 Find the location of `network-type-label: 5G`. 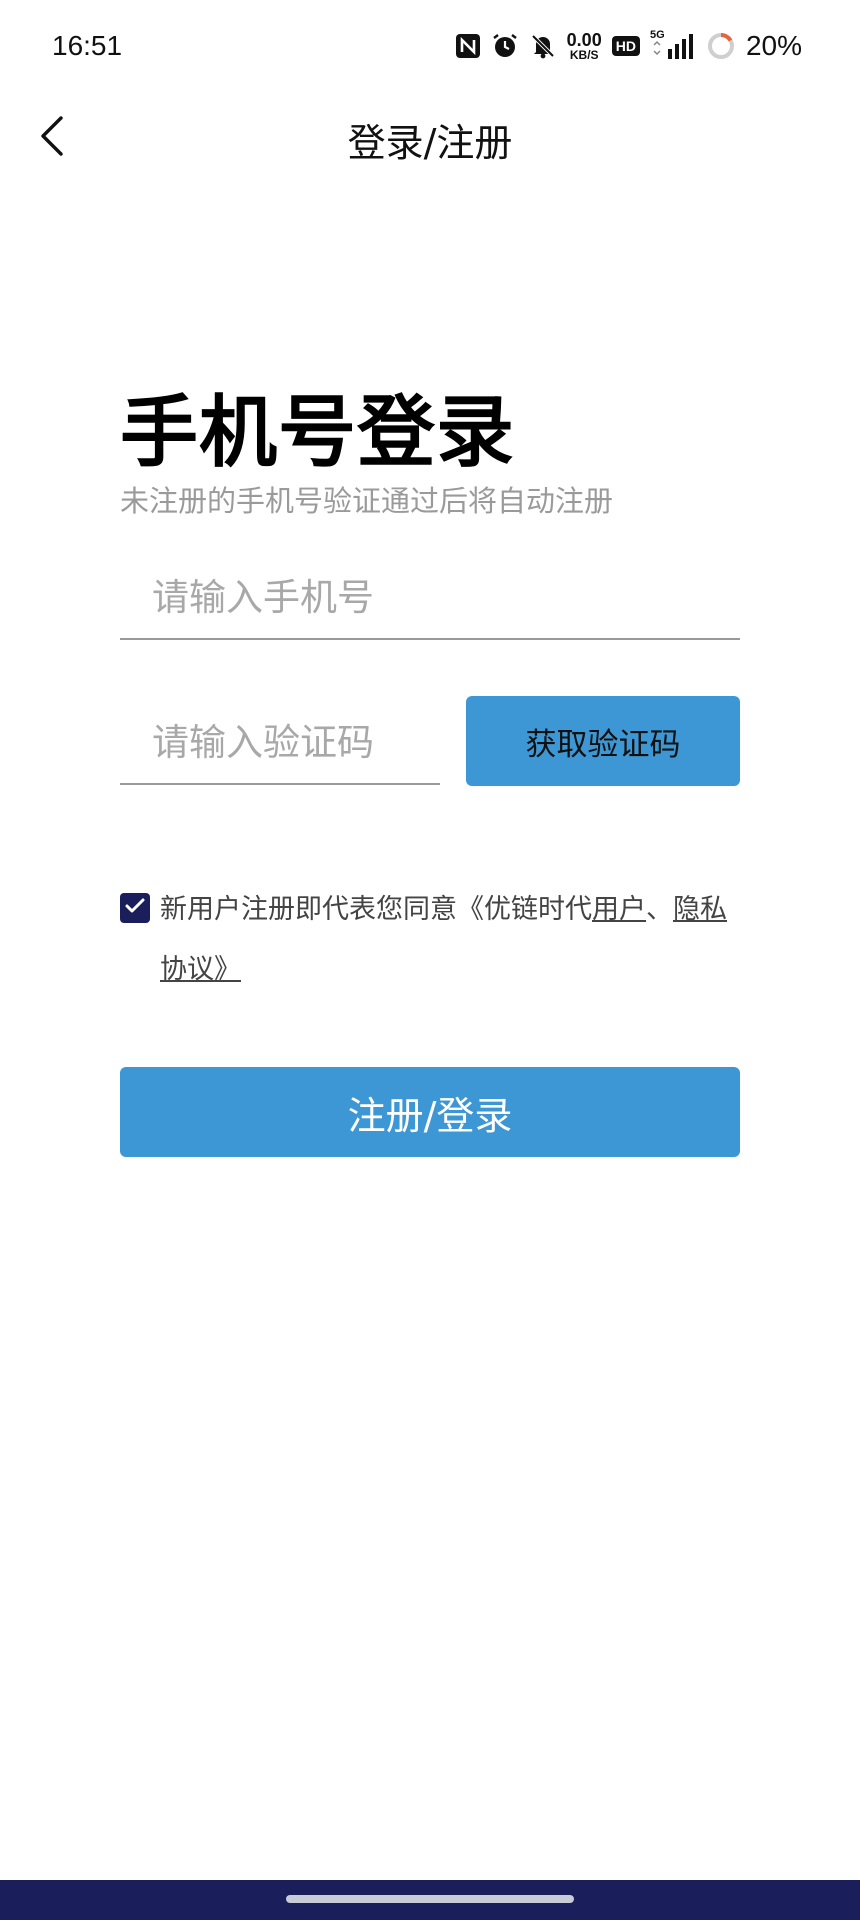

network-type-label: 5G is located at coordinates (657, 35).